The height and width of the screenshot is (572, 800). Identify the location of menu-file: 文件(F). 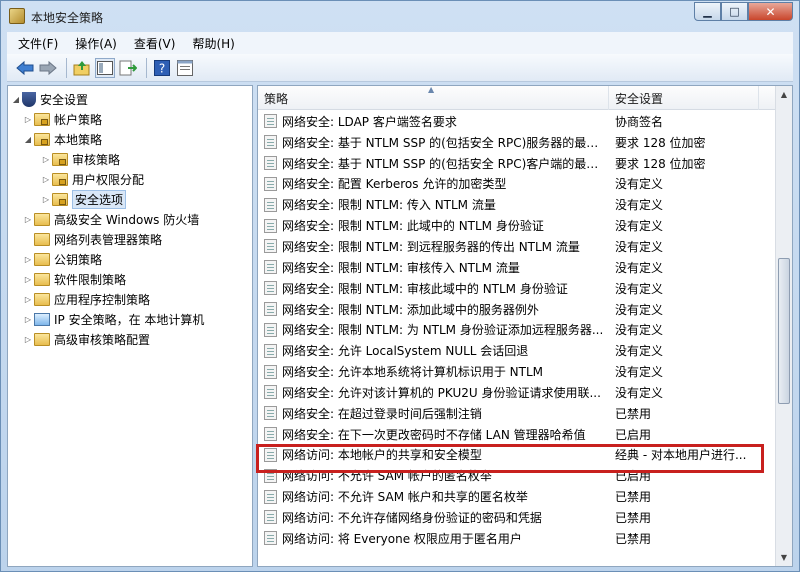
(35, 43).